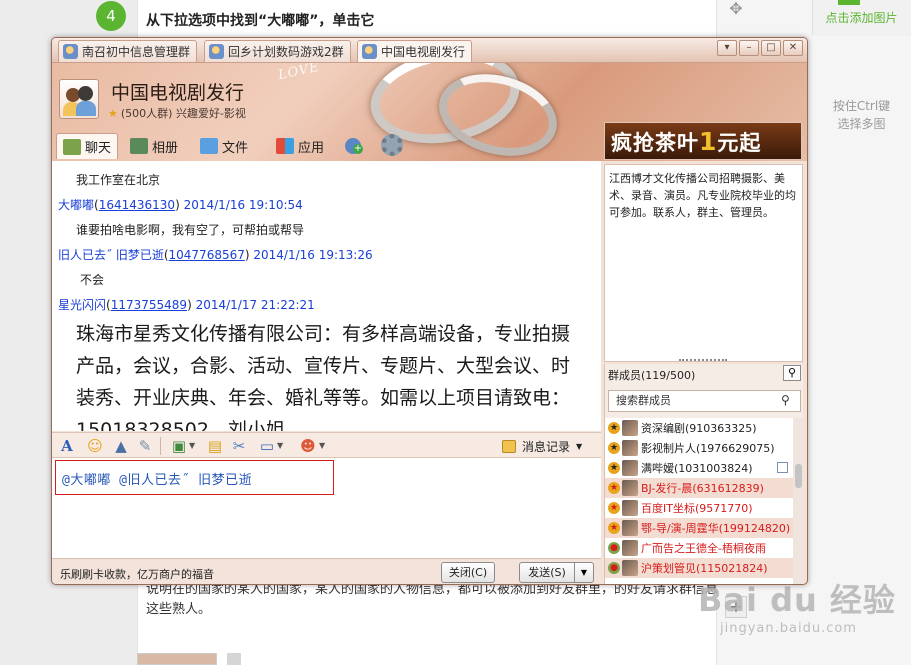 This screenshot has height=665, width=911. Describe the element at coordinates (267, 446) in the screenshot. I see `screen-share-icon: ▭` at that location.